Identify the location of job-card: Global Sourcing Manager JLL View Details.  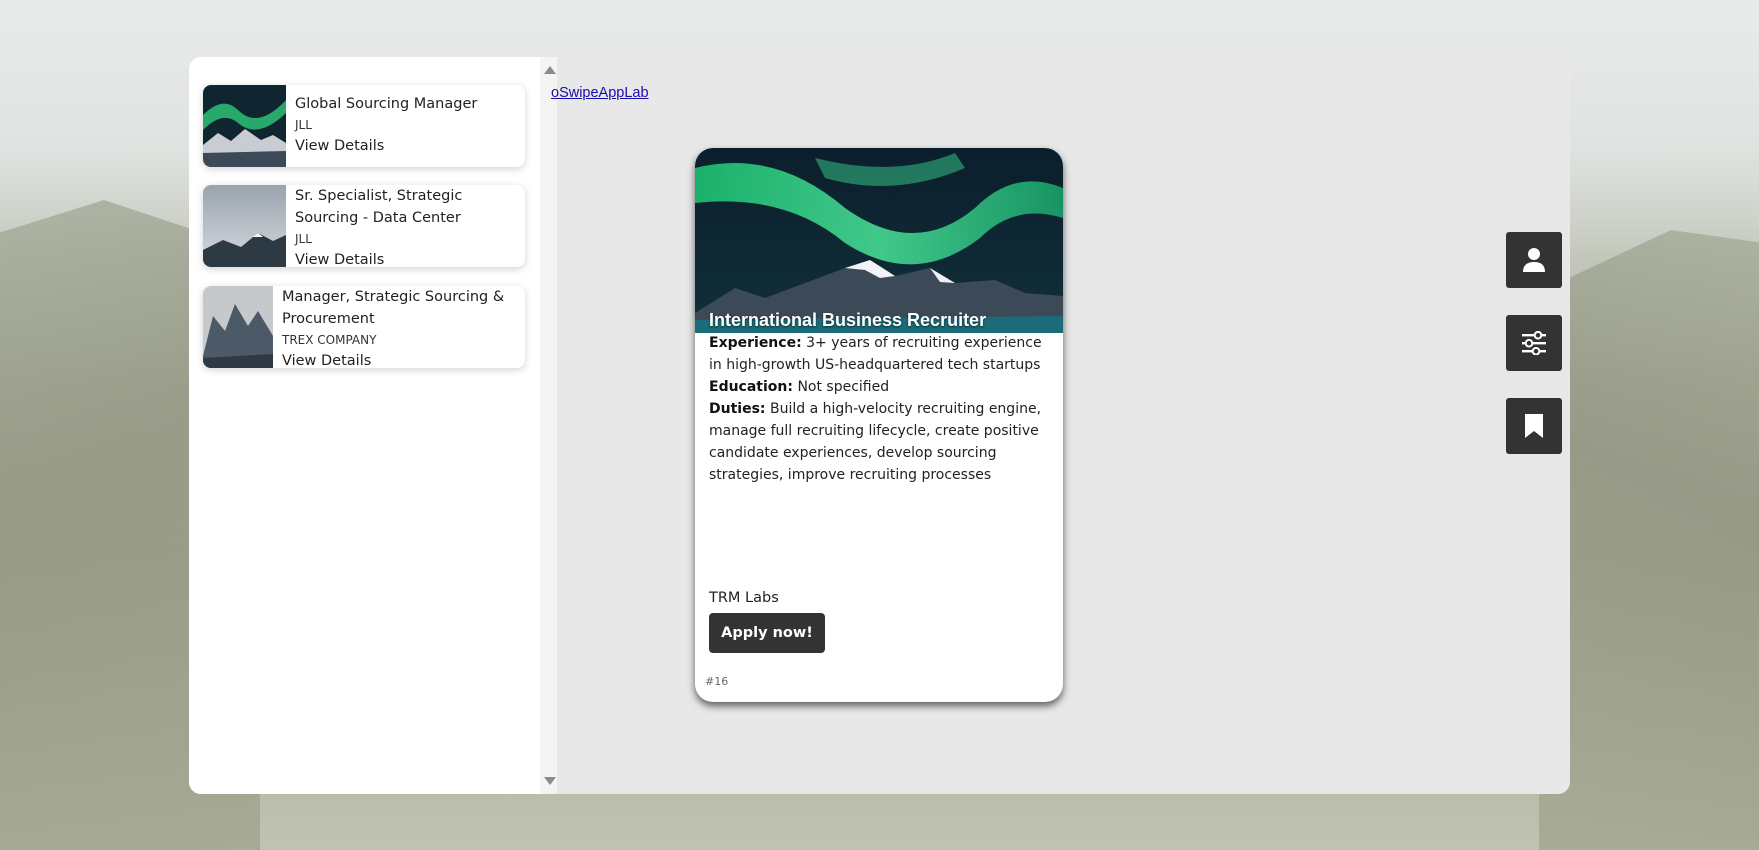
(364, 126).